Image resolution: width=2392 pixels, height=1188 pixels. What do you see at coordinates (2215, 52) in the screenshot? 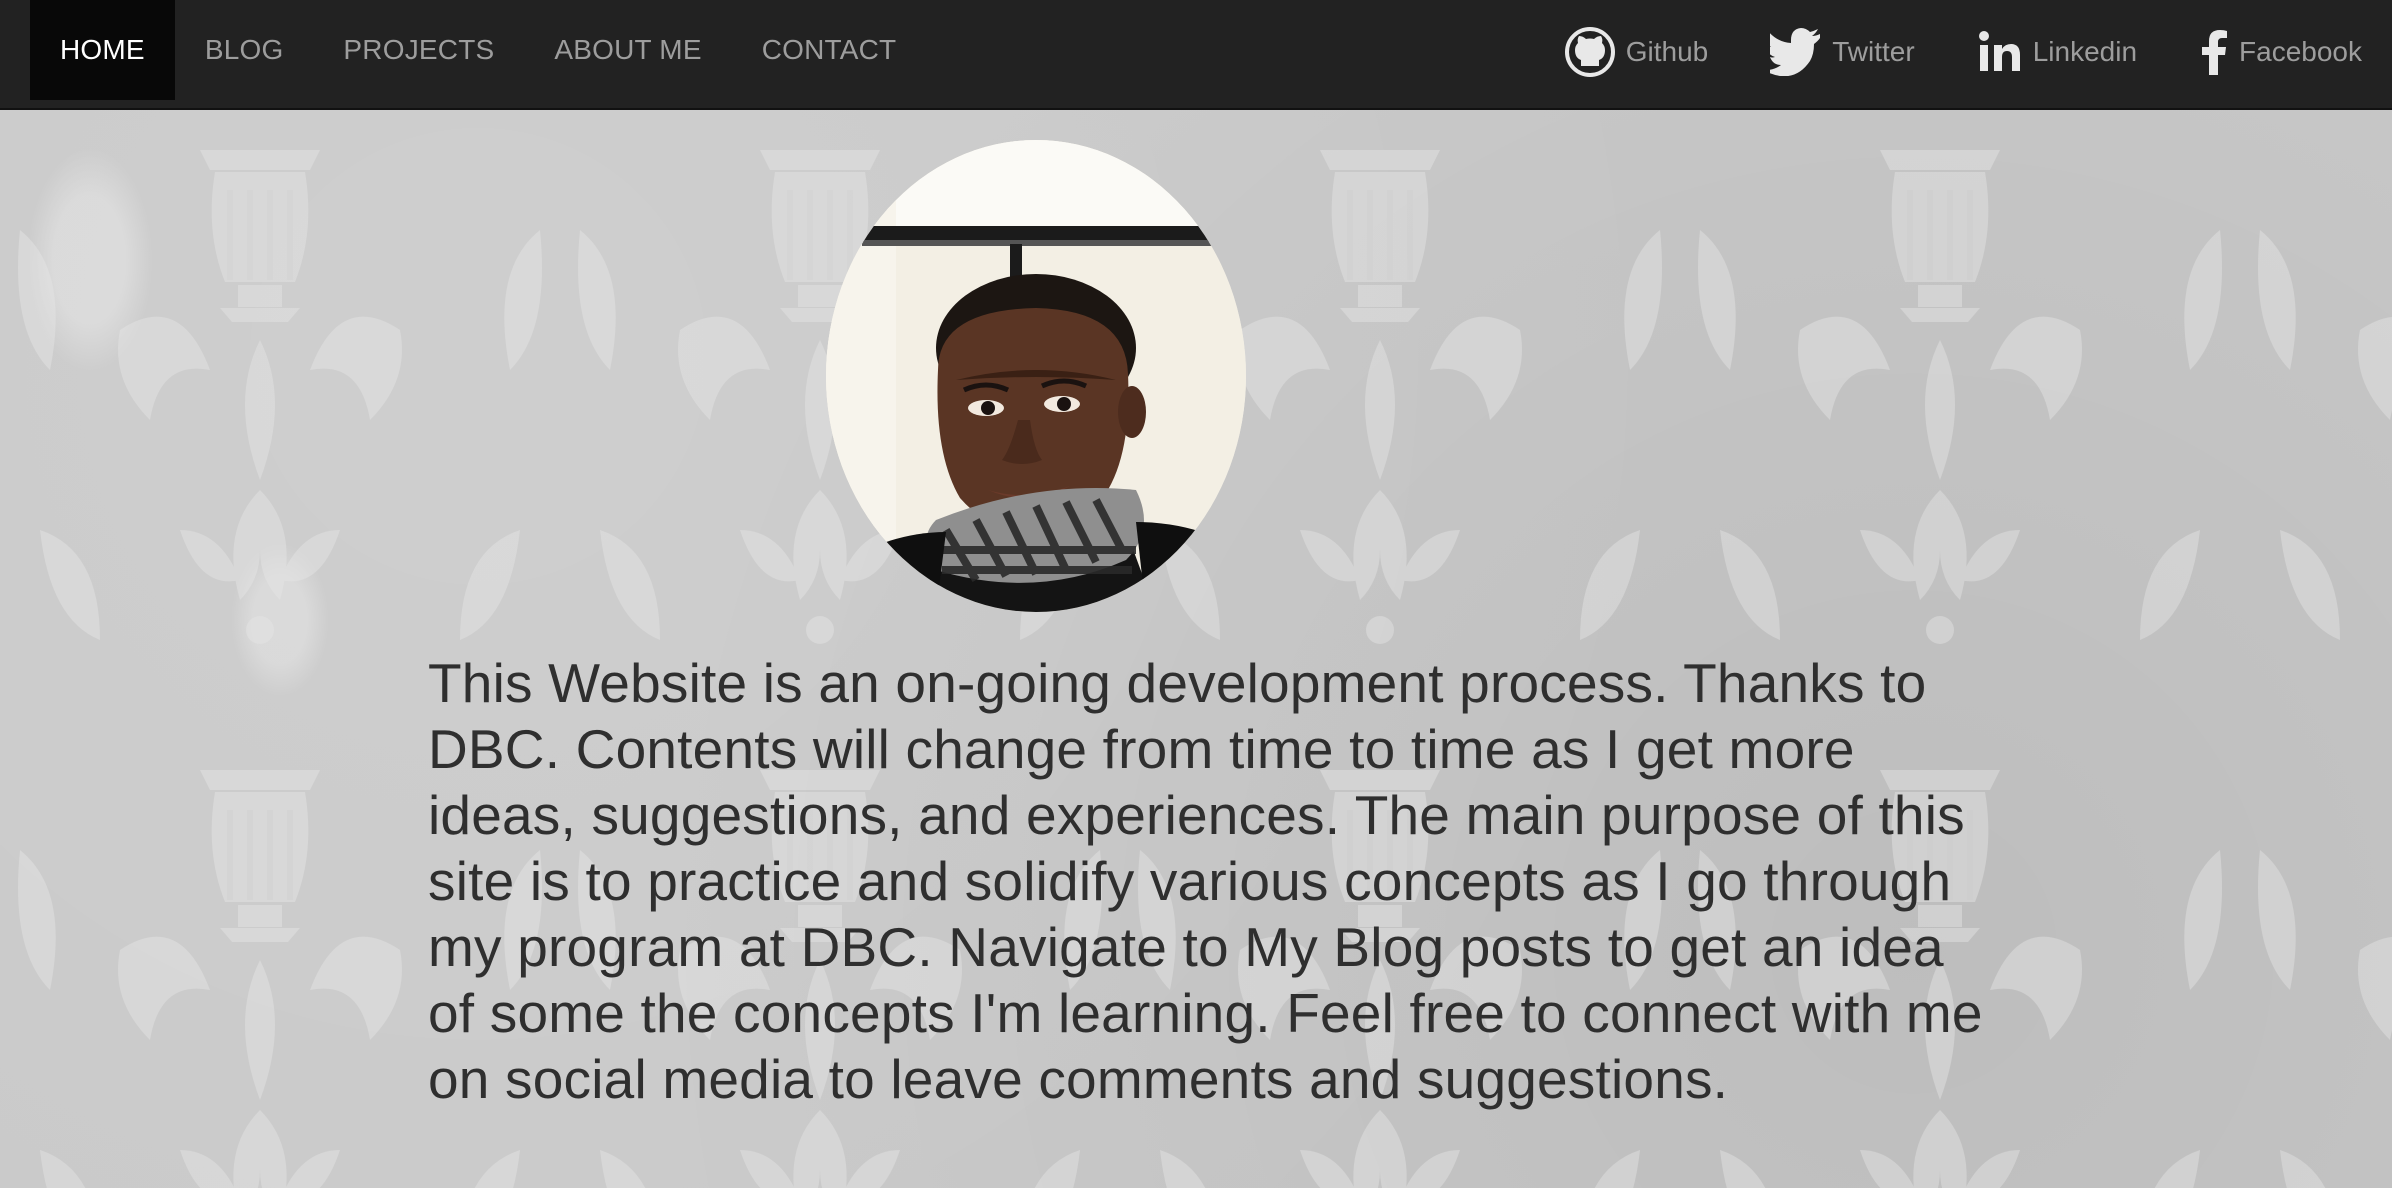
I see `facebook-icon` at bounding box center [2215, 52].